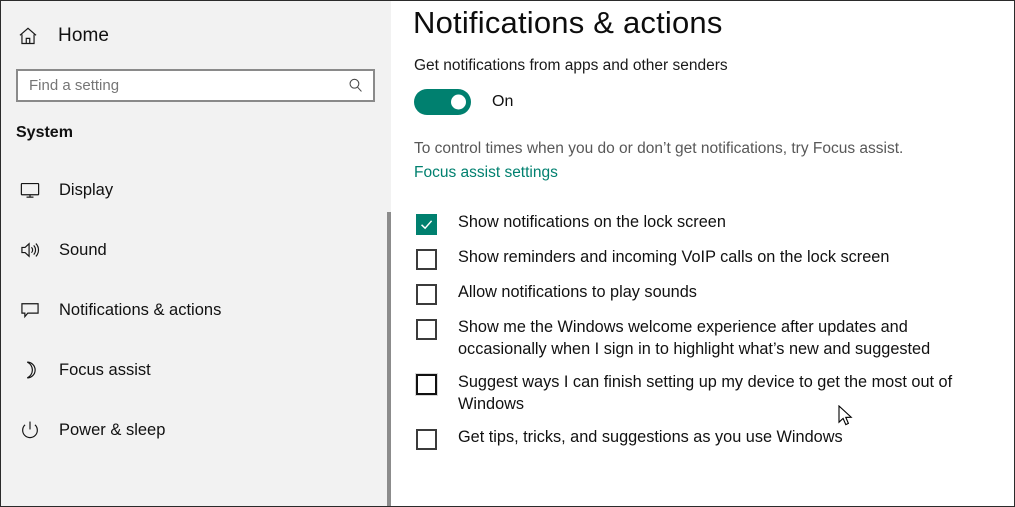  What do you see at coordinates (196, 370) in the screenshot?
I see `sidebar-item-focus-assist: Focus assist` at bounding box center [196, 370].